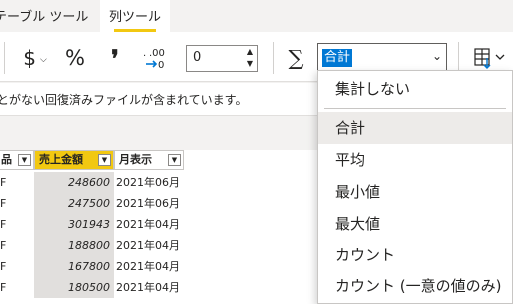 This screenshot has width=513, height=304. What do you see at coordinates (382, 58) in the screenshot?
I see `summarization-select: 合計 ⌄` at bounding box center [382, 58].